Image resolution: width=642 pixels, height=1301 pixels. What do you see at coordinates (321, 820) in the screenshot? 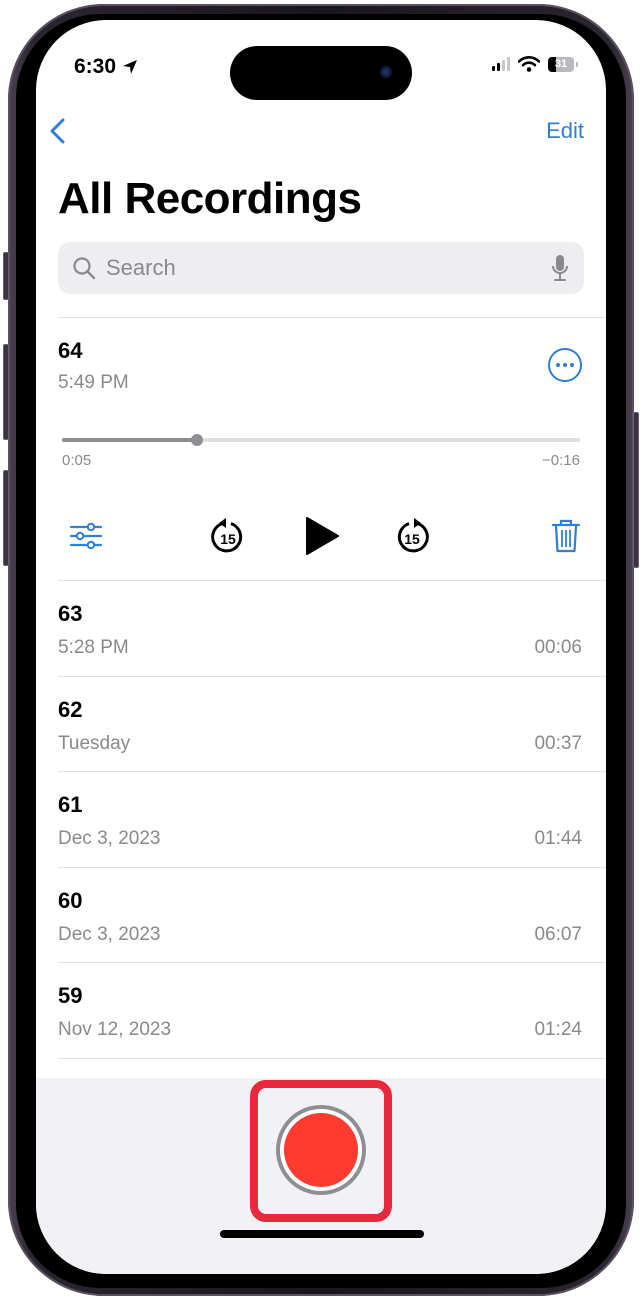
I see `recording-row: 61 Dec 3, 2023 01:44` at bounding box center [321, 820].